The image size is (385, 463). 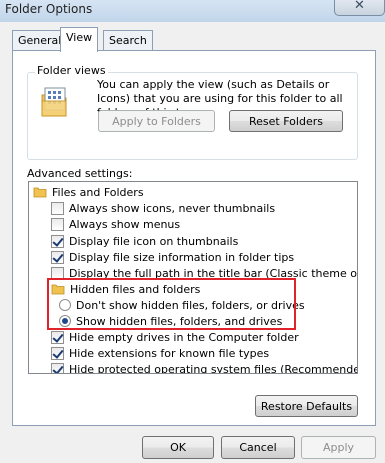 What do you see at coordinates (306, 406) in the screenshot?
I see `restore-defaults-button: Restore Defaults` at bounding box center [306, 406].